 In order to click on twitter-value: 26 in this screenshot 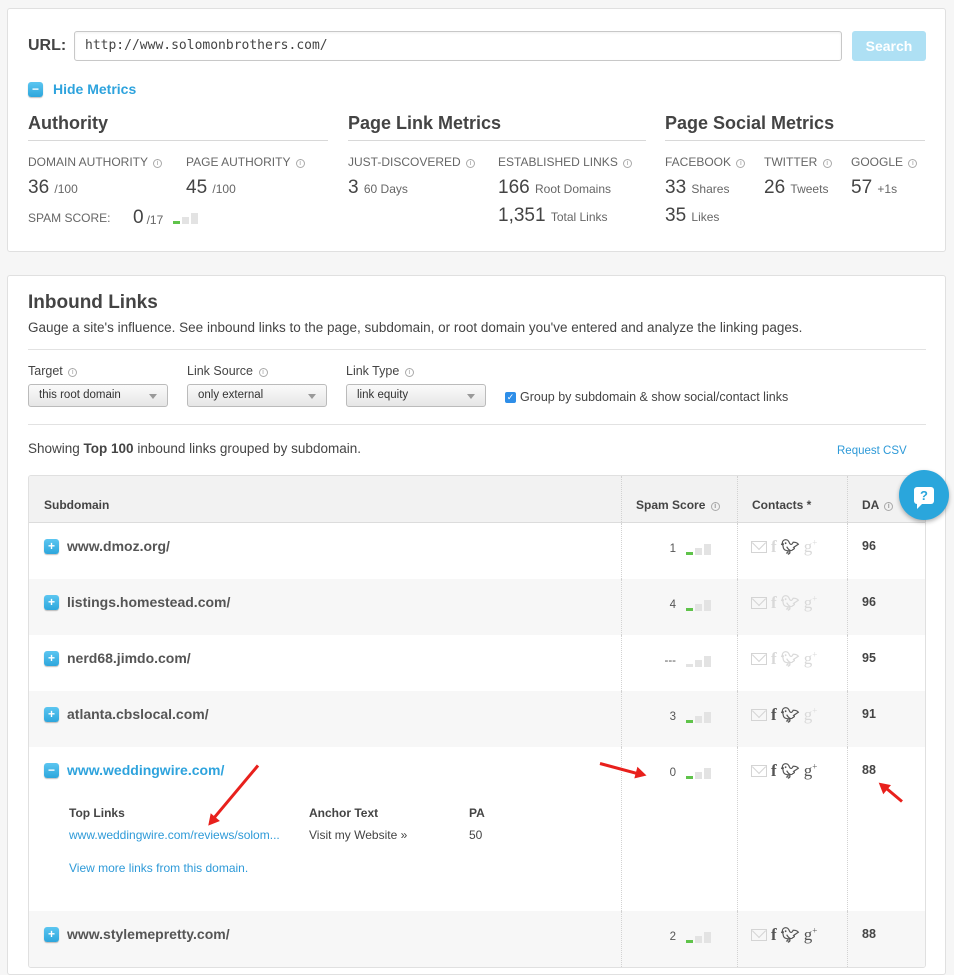, I will do `click(775, 187)`.